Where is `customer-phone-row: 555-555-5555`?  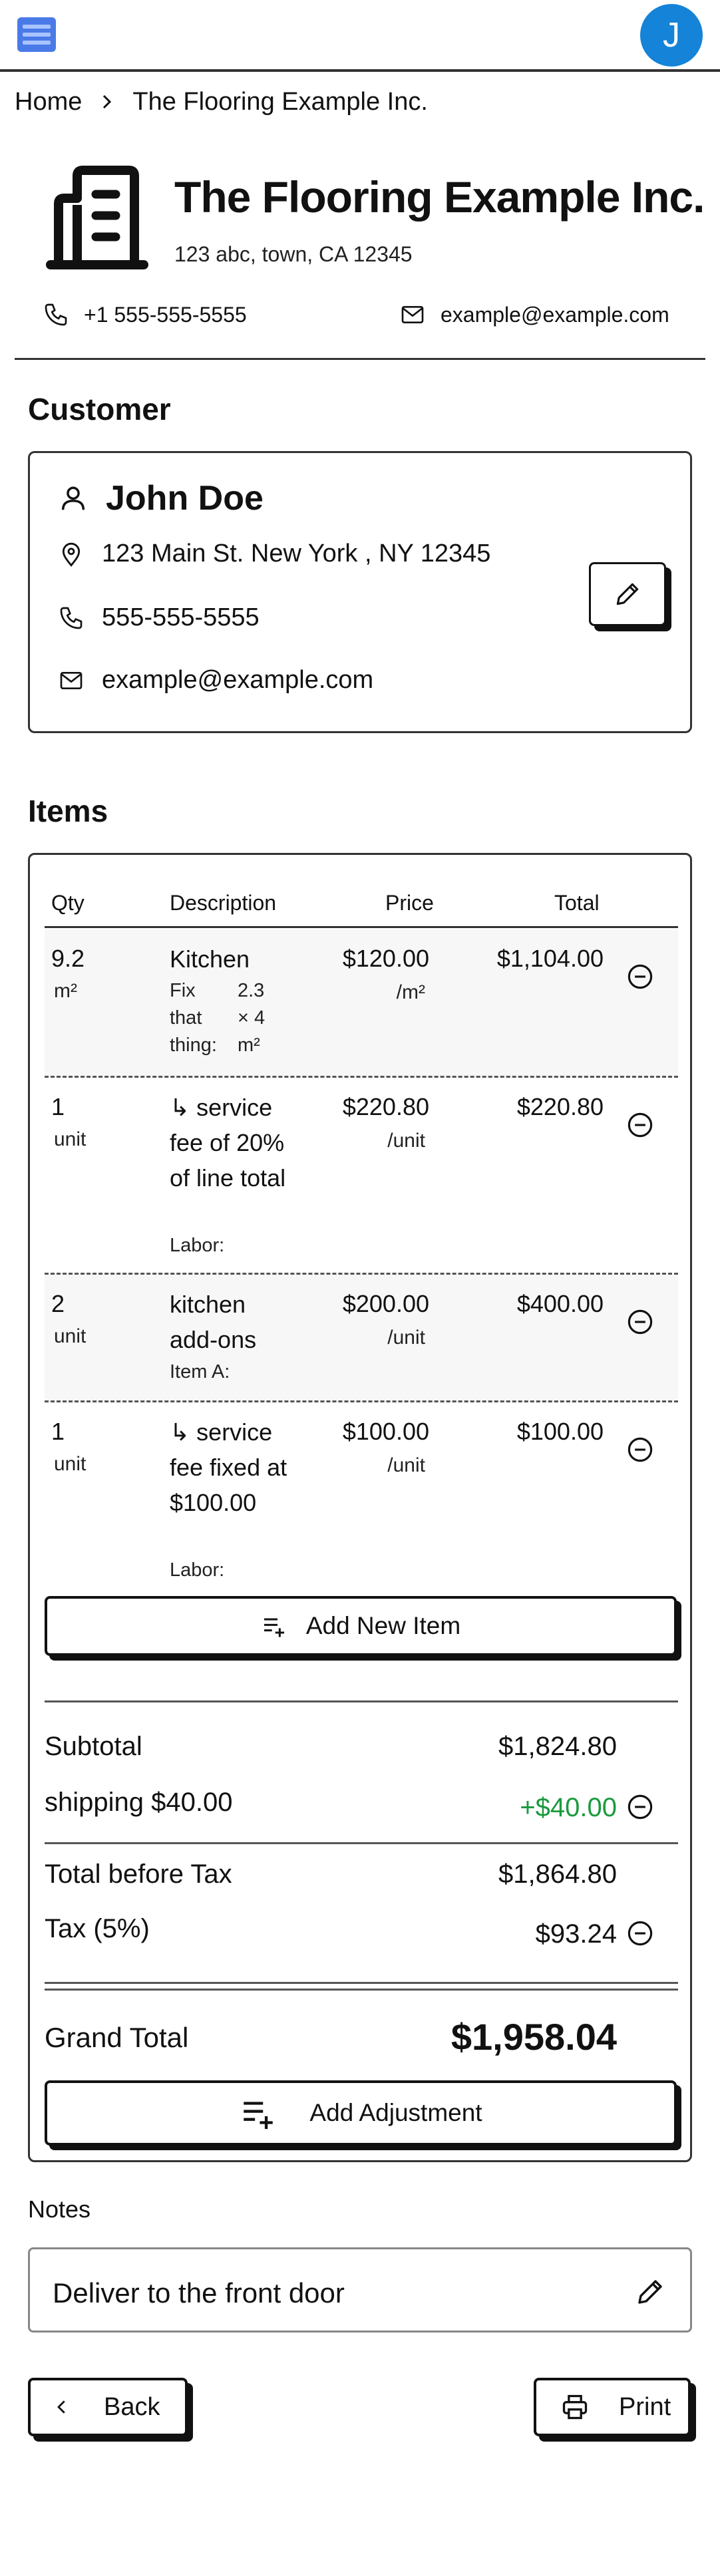
customer-phone-row: 555-555-5555 is located at coordinates (159, 617).